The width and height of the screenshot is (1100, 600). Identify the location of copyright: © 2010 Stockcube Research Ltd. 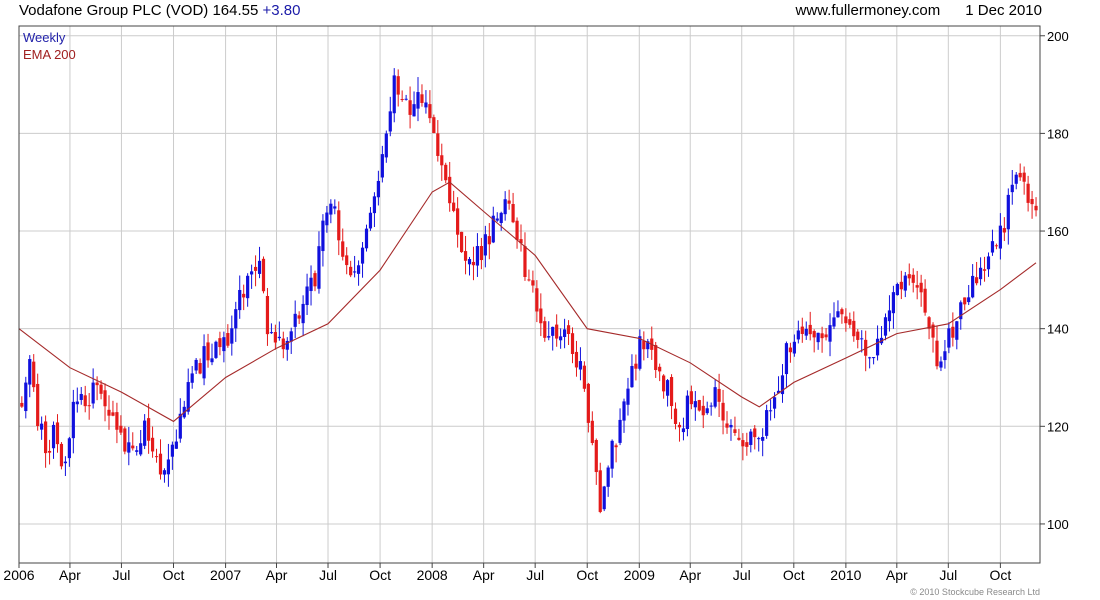
(975, 592).